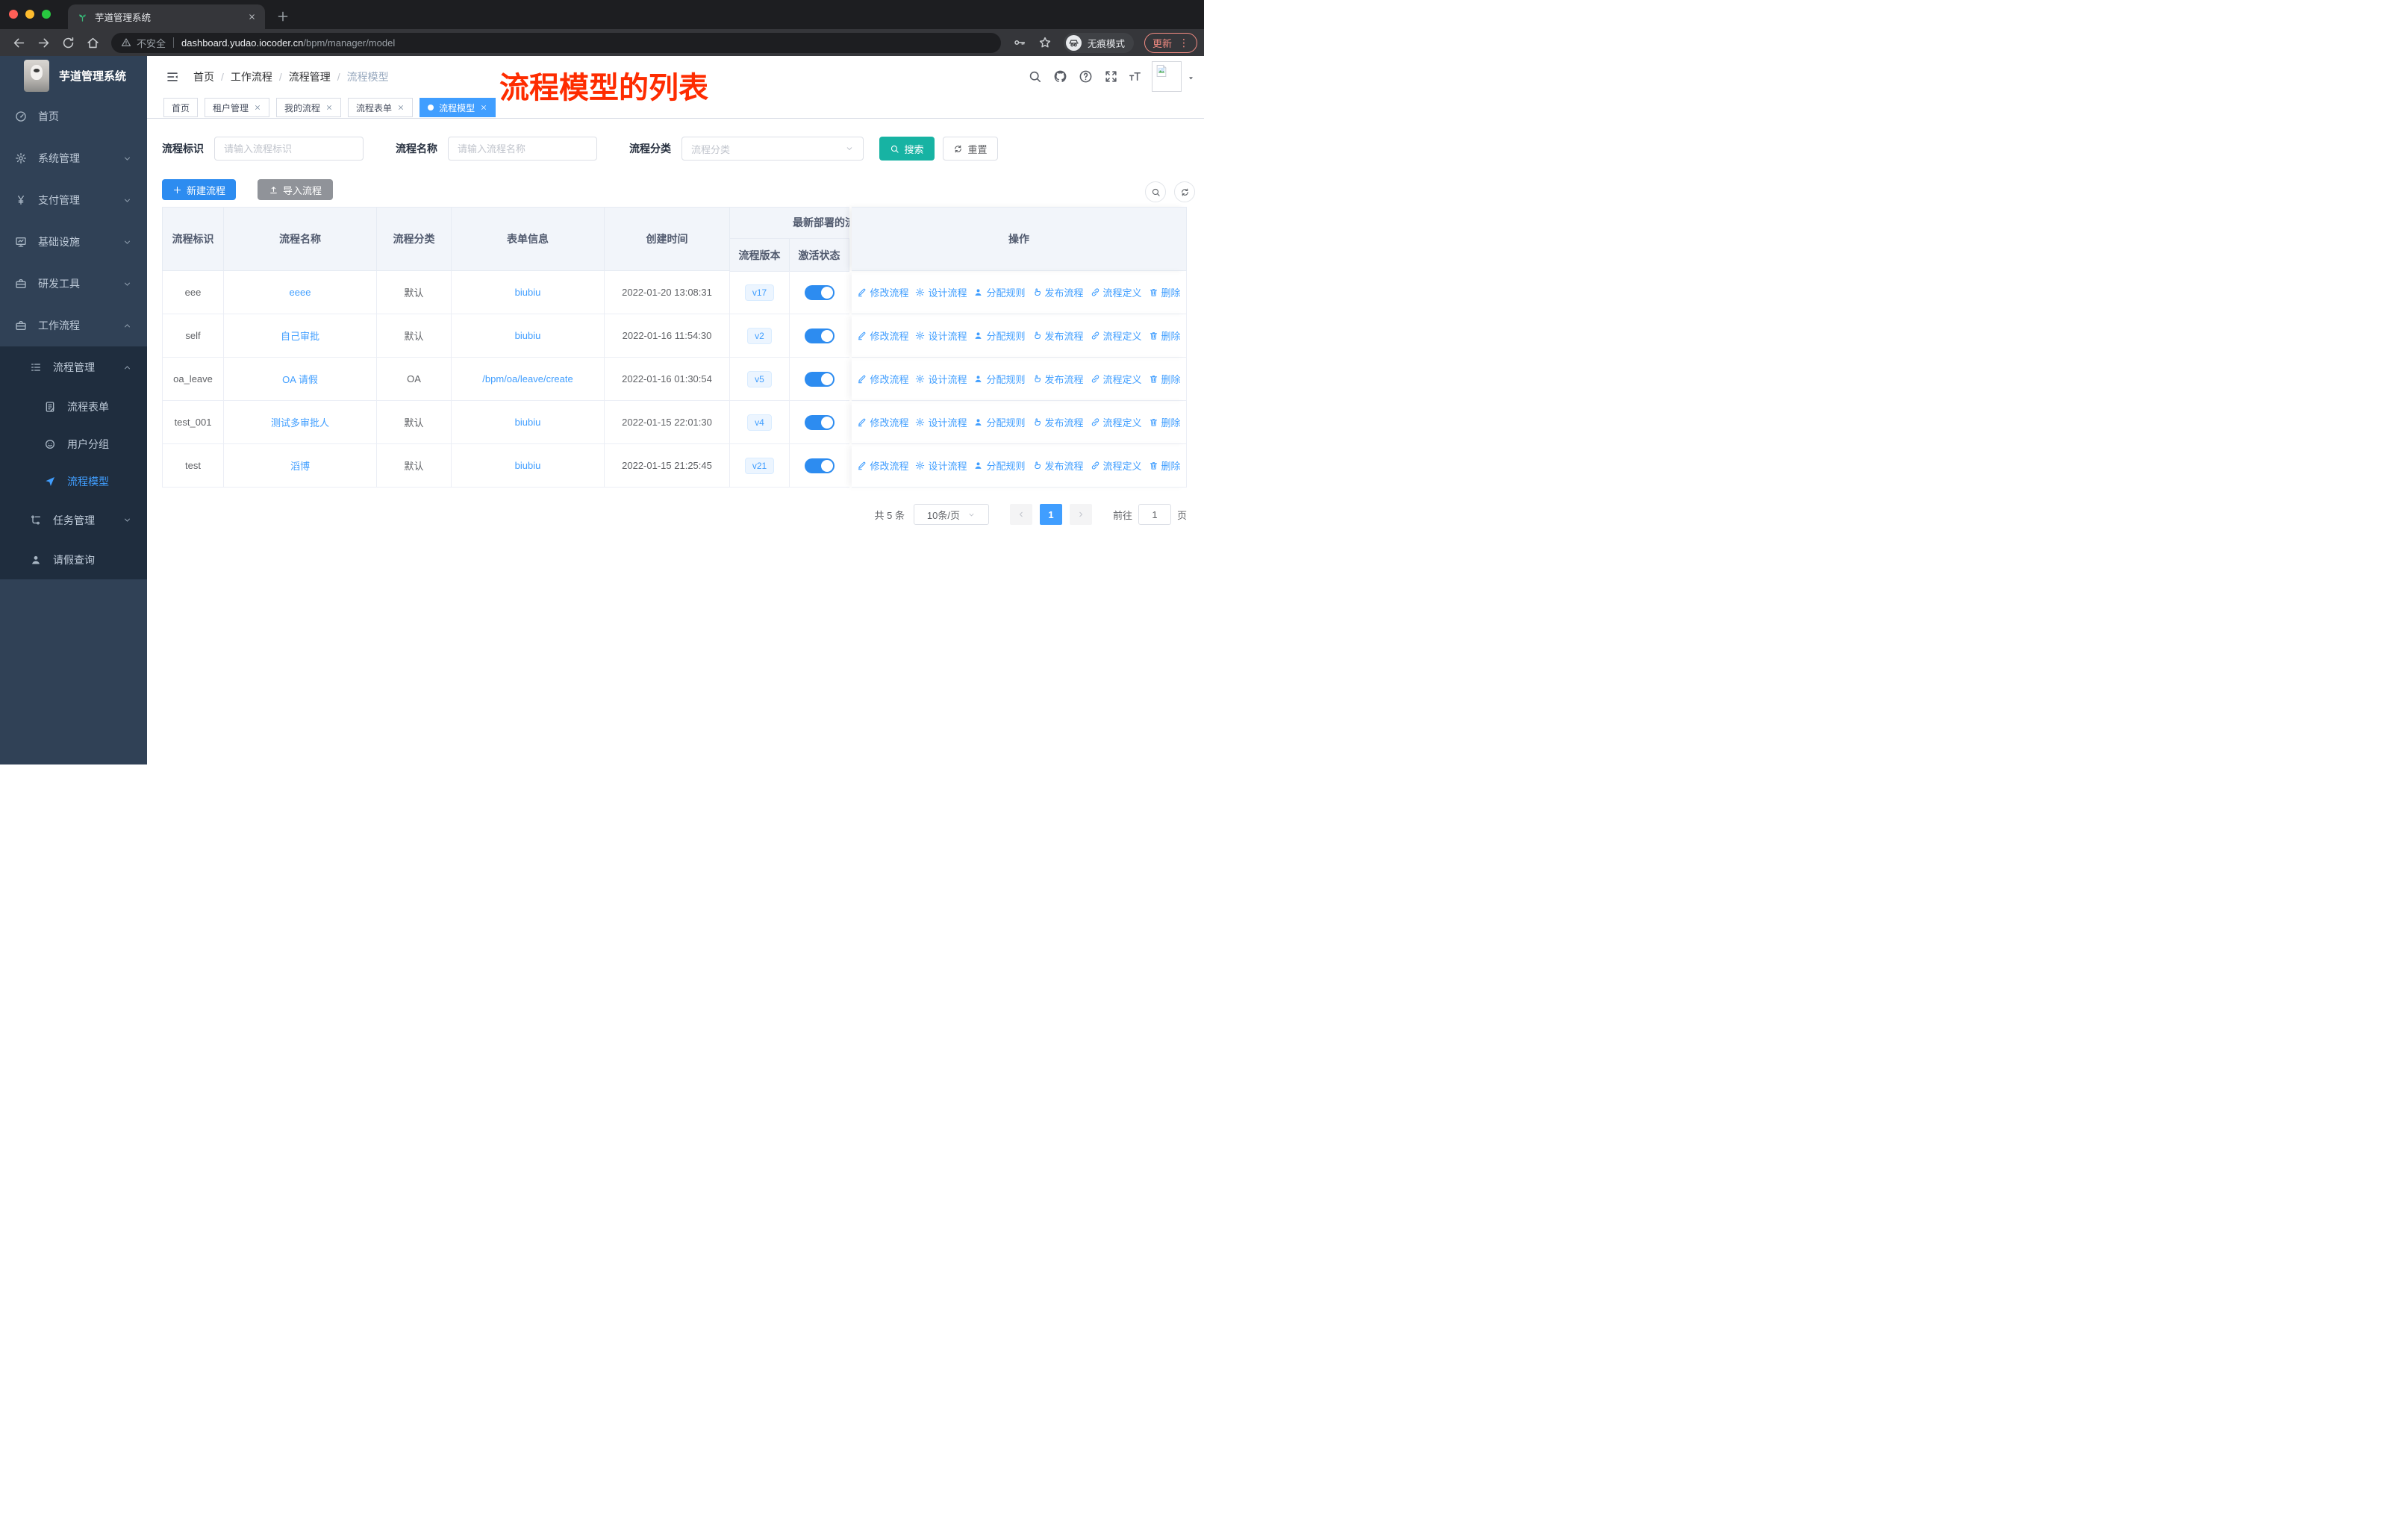  I want to click on sidebar-item-home: 首页, so click(73, 116).